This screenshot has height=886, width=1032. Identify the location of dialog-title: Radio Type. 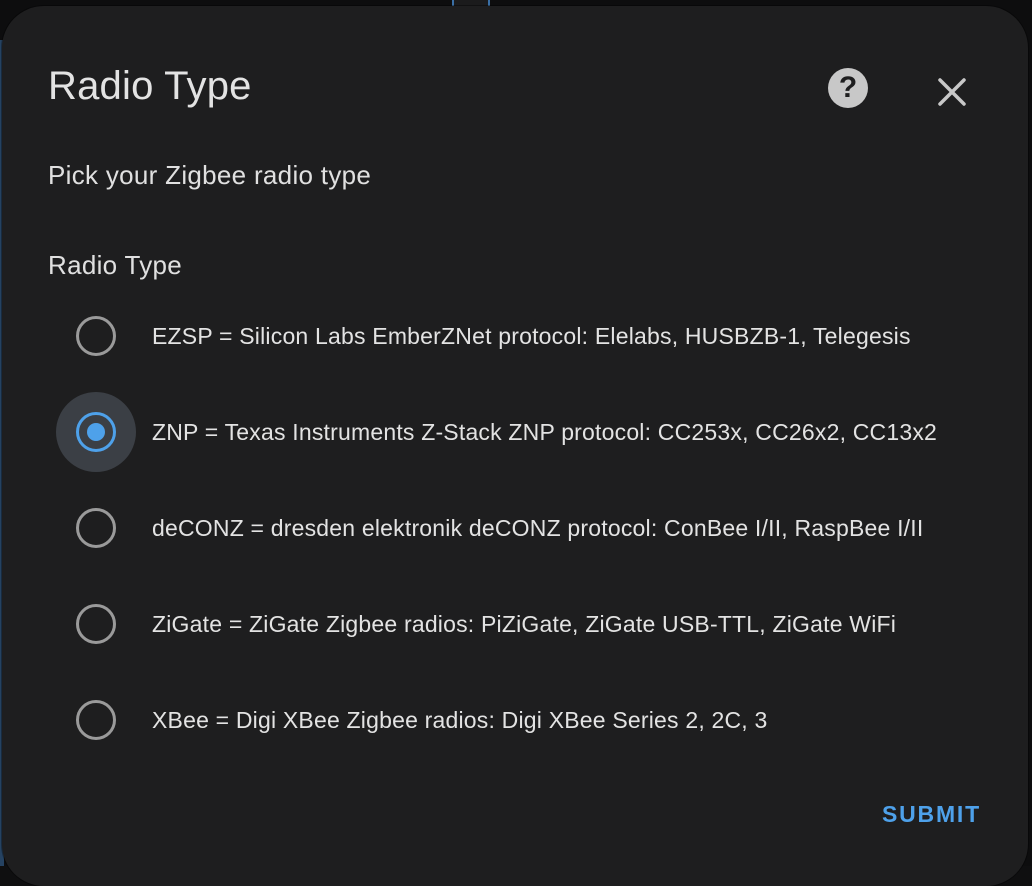
(150, 86).